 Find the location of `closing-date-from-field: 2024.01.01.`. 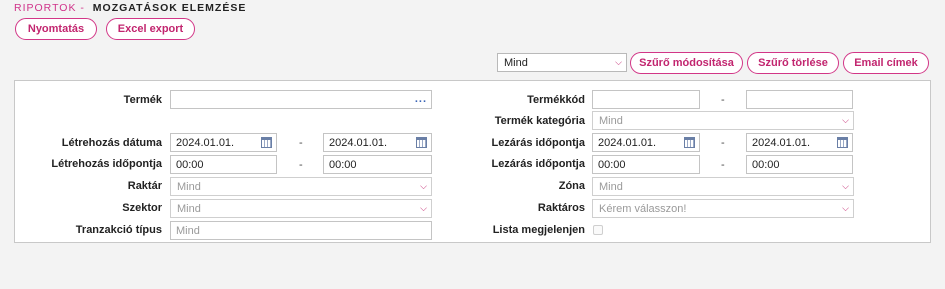

closing-date-from-field: 2024.01.01. is located at coordinates (646, 142).